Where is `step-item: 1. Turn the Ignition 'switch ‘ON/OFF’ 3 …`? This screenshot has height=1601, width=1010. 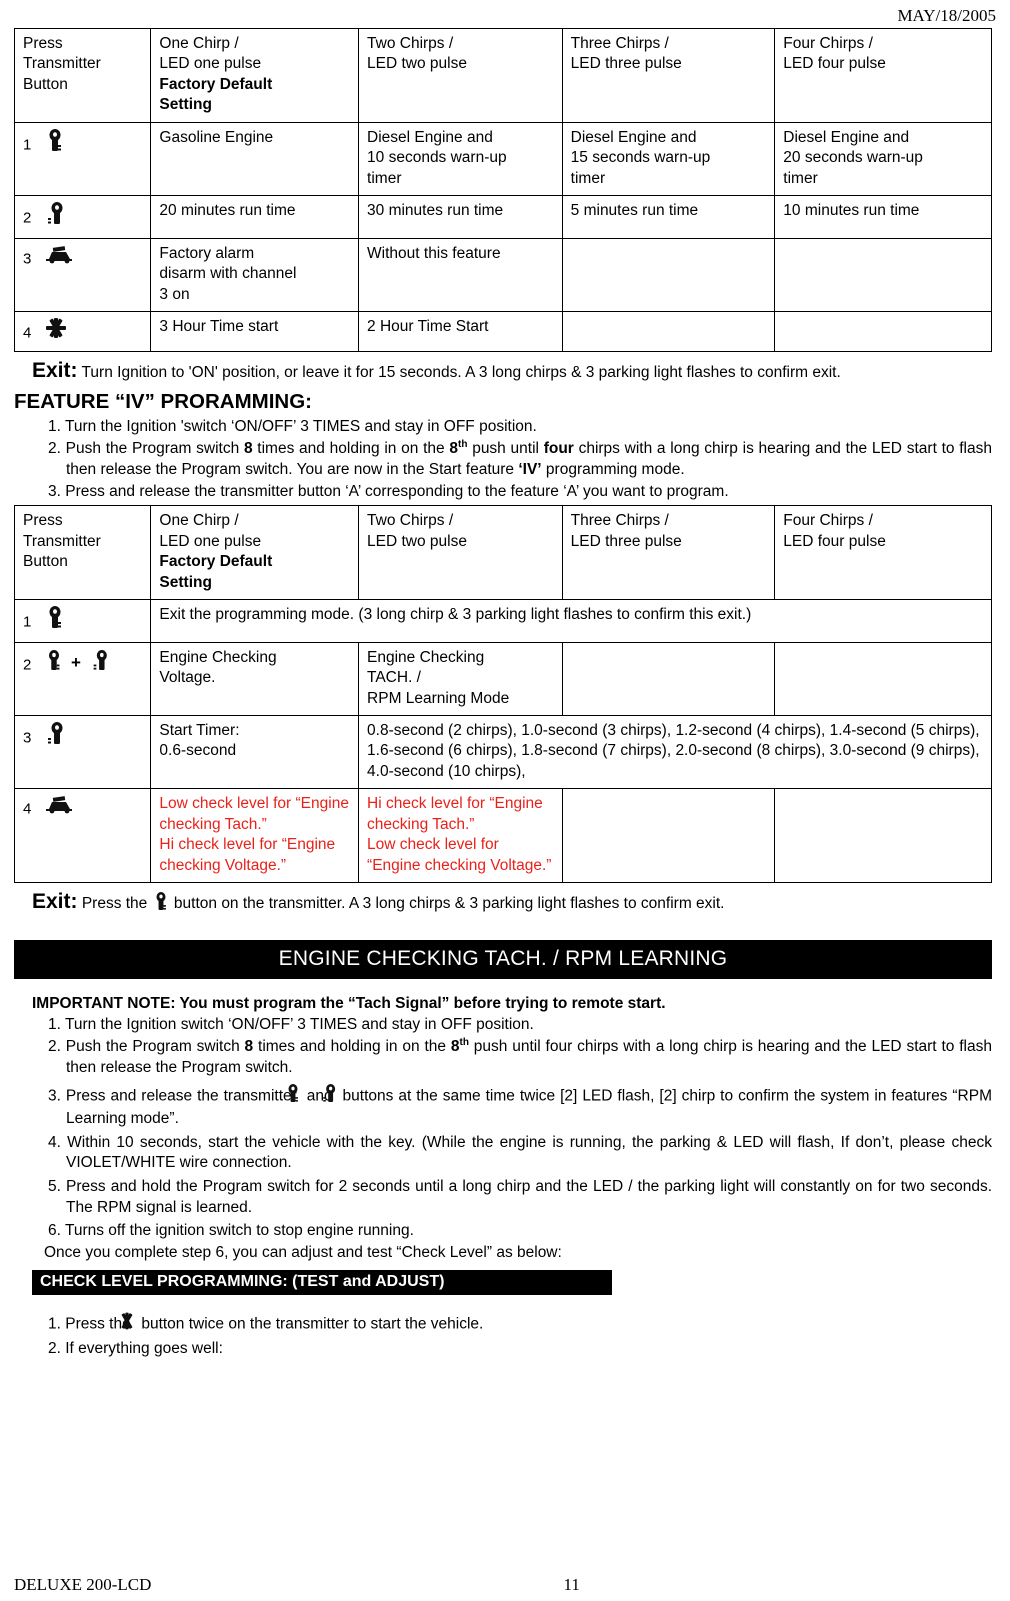
step-item: 1. Turn the Ignition 'switch ‘ON/OFF’ 3 … is located at coordinates (292, 426).